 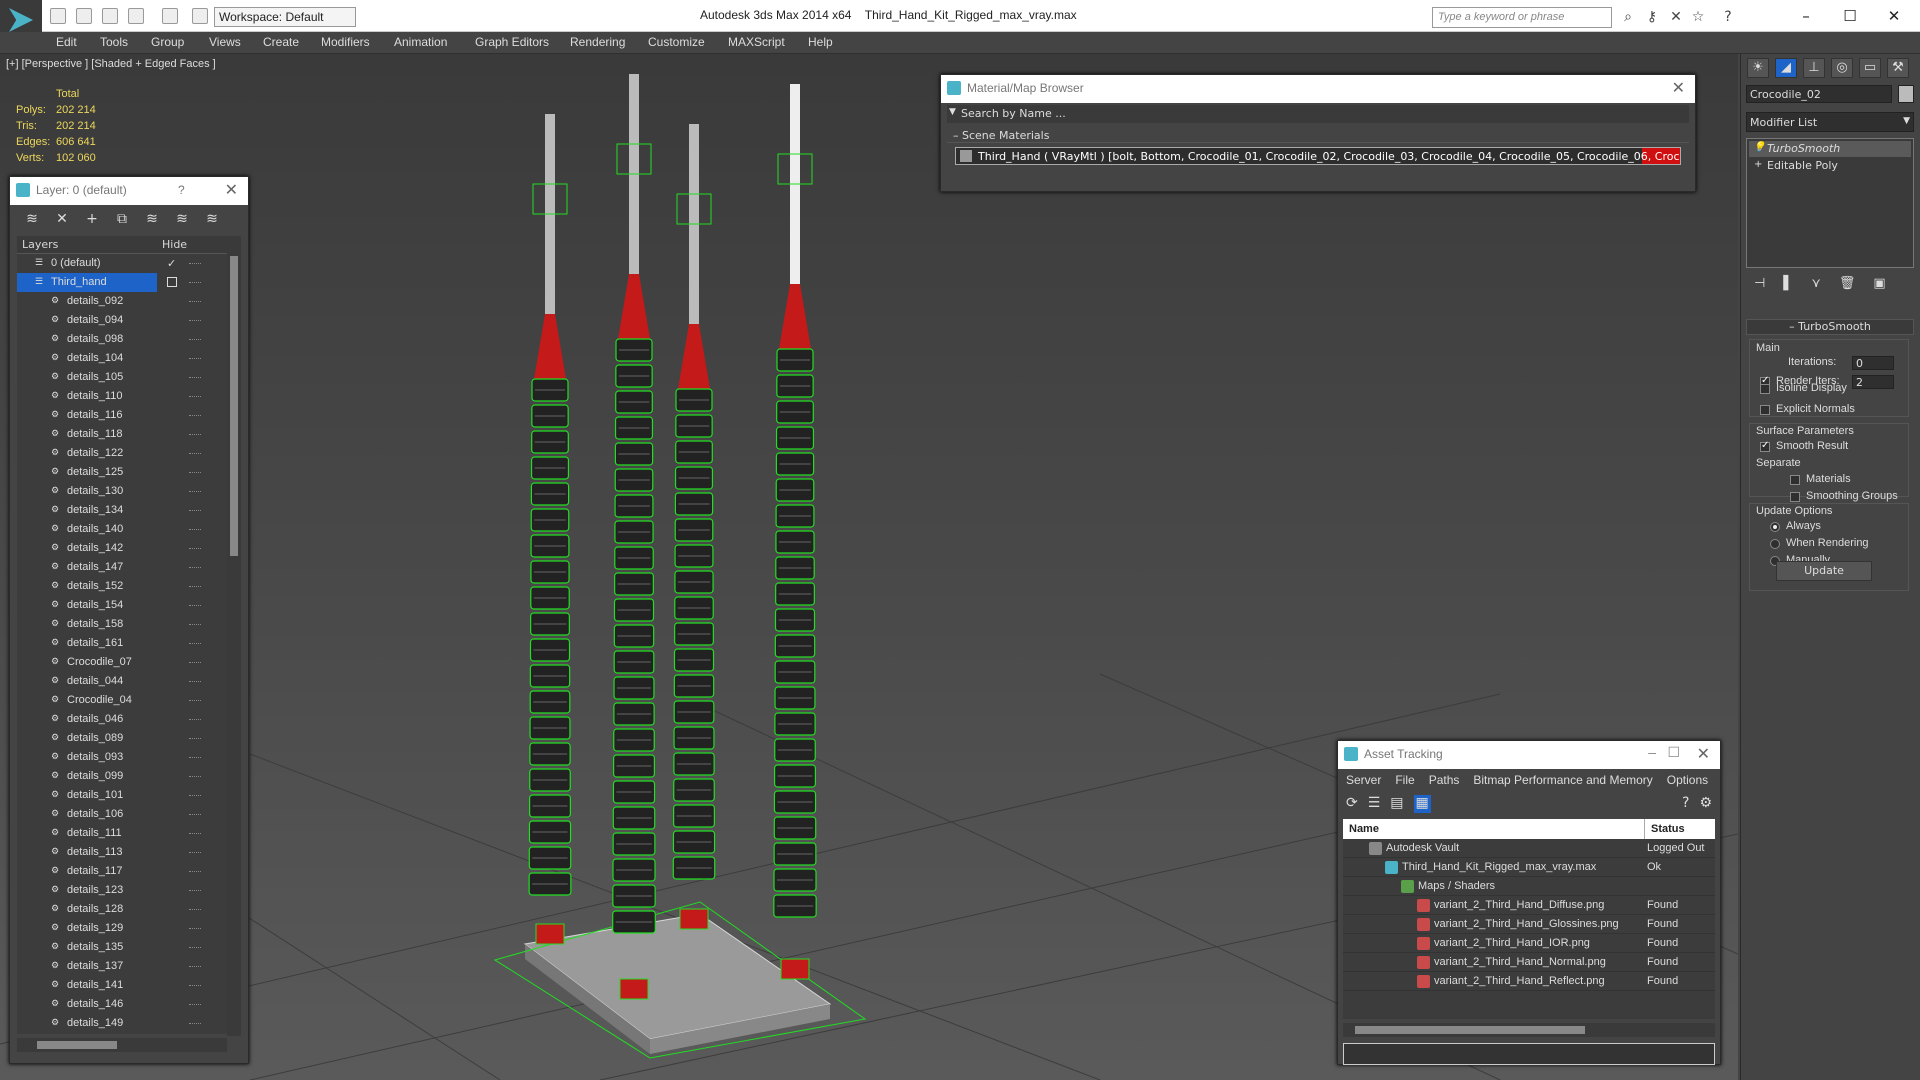 I want to click on asset-row: variant_2_Third_Hand_Diffuse.png Found, so click(x=1529, y=905).